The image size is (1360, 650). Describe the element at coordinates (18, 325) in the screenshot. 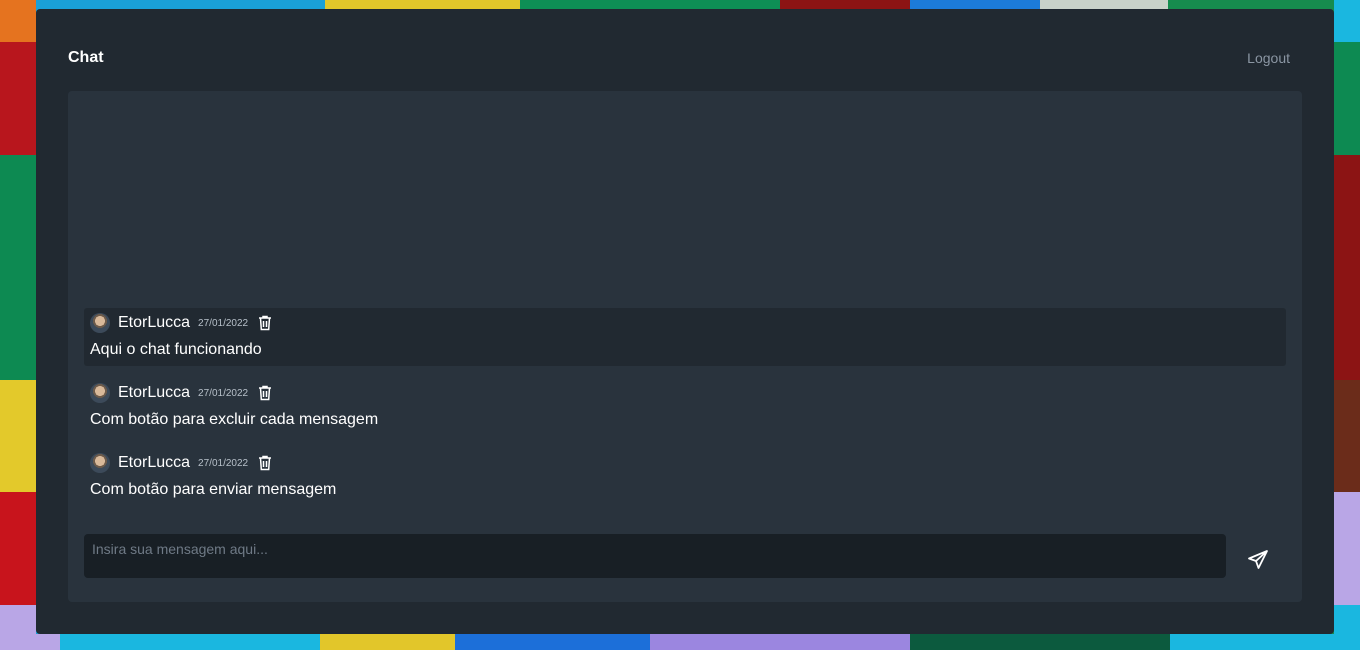

I see `background-tiles-left` at that location.